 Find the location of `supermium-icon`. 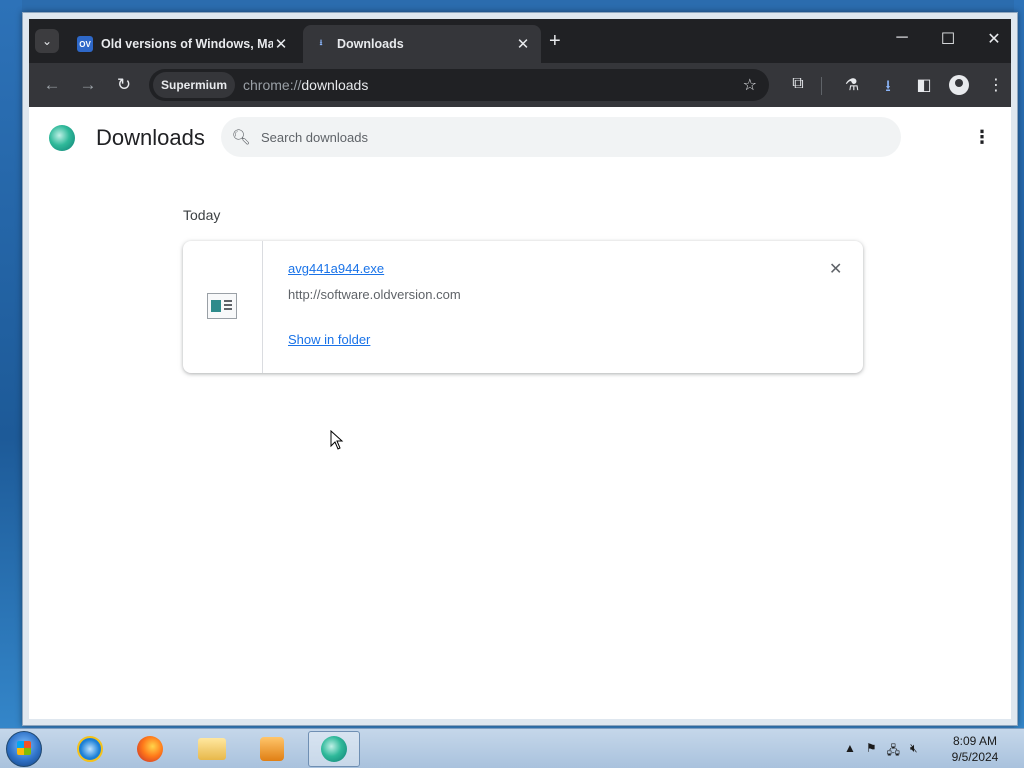

supermium-icon is located at coordinates (334, 749).